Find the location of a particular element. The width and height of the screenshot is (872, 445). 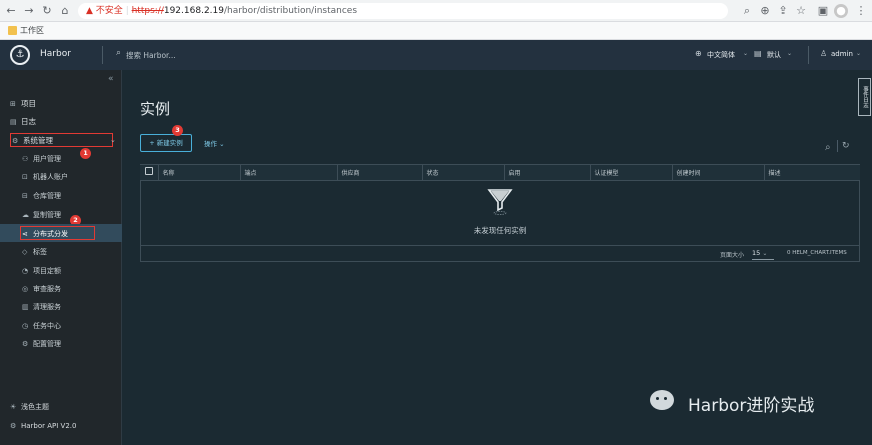

reload-icon: ↻ is located at coordinates (47, 11).